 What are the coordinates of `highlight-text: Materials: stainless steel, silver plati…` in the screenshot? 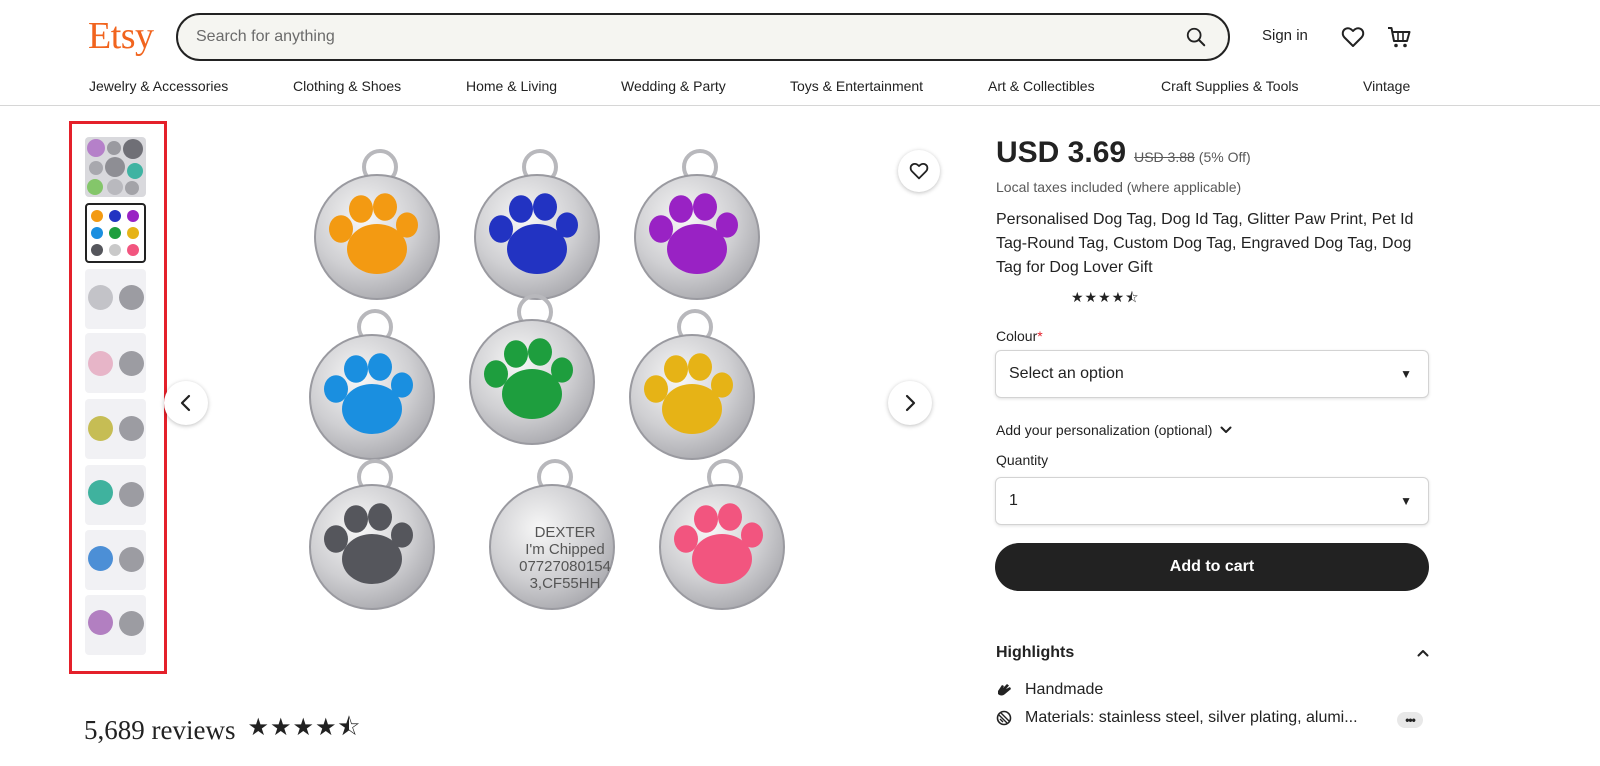 It's located at (1191, 717).